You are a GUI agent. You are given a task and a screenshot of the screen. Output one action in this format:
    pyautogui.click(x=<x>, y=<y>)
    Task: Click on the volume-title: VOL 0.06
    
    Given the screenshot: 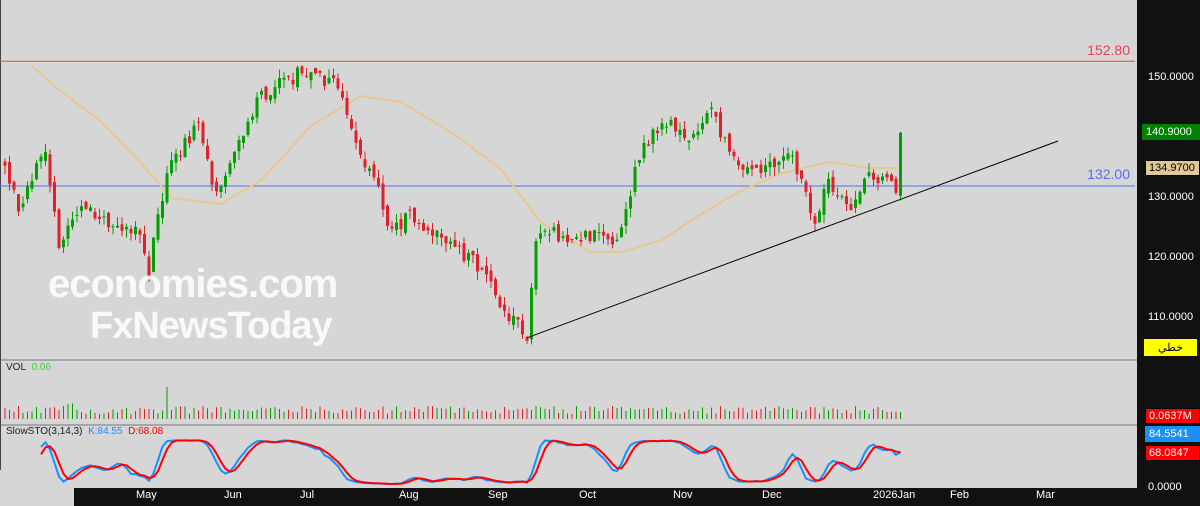 What is the action you would take?
    pyautogui.click(x=29, y=367)
    